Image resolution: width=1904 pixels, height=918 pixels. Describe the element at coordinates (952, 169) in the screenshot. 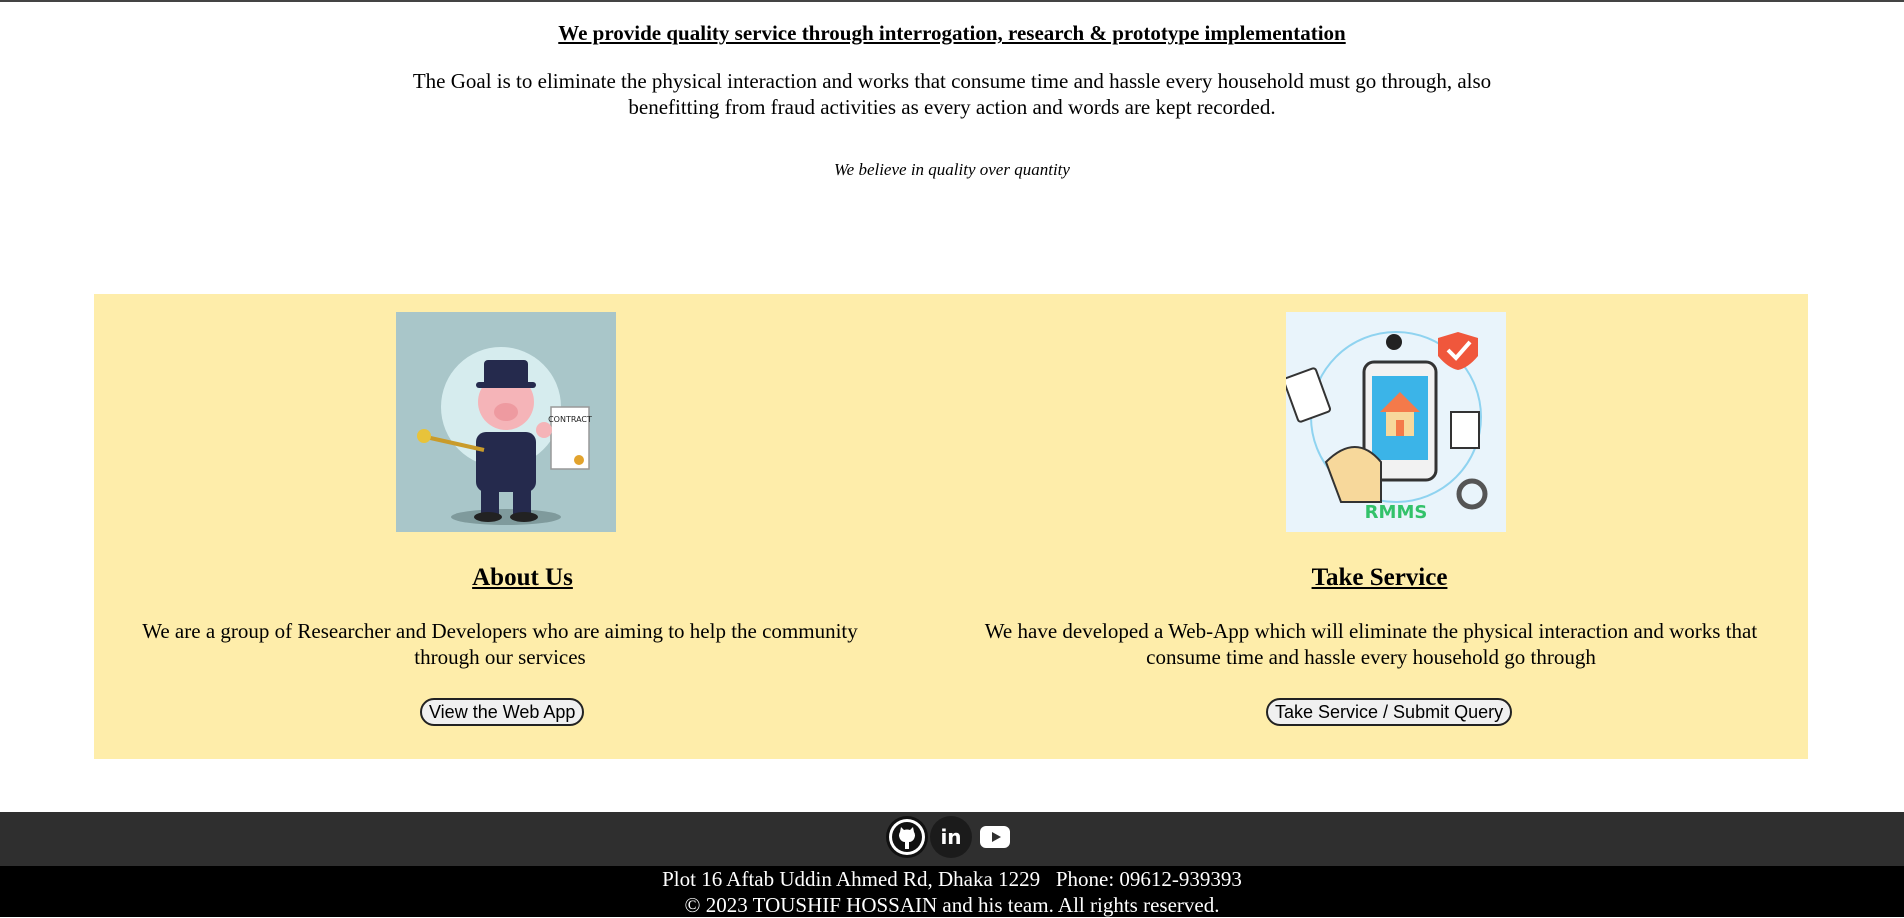

I see `tagline: We believe in quality over quantity` at that location.